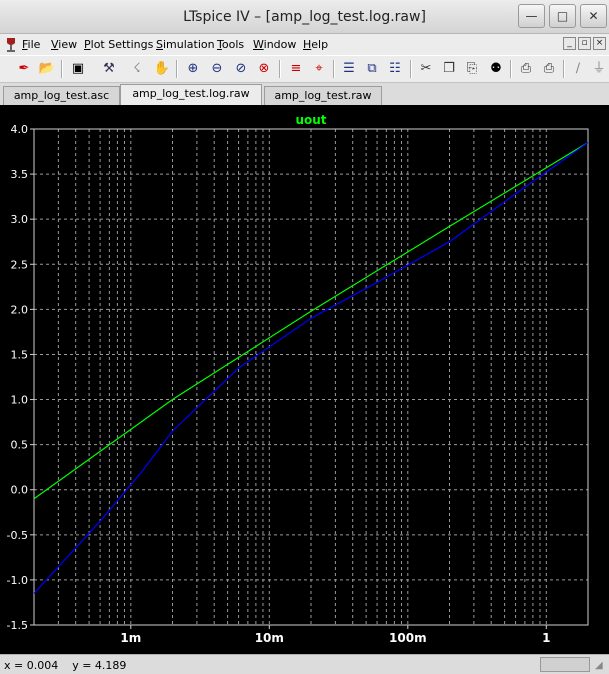 The height and width of the screenshot is (674, 609). I want to click on cascade-icon: ⧉, so click(372, 69).